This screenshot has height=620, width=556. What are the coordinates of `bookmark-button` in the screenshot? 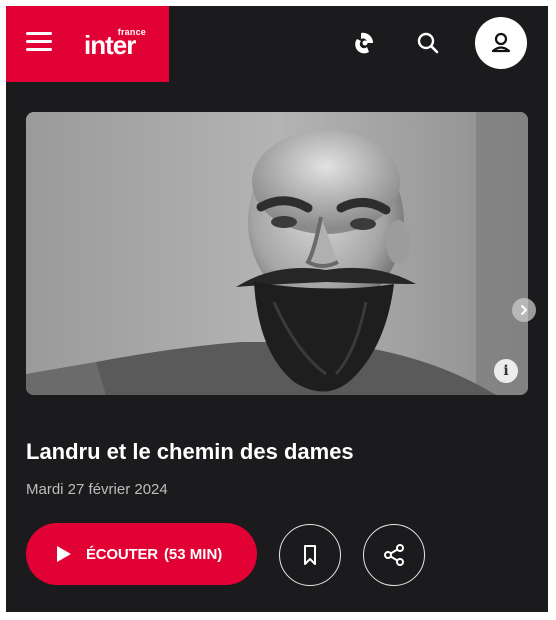 It's located at (310, 555).